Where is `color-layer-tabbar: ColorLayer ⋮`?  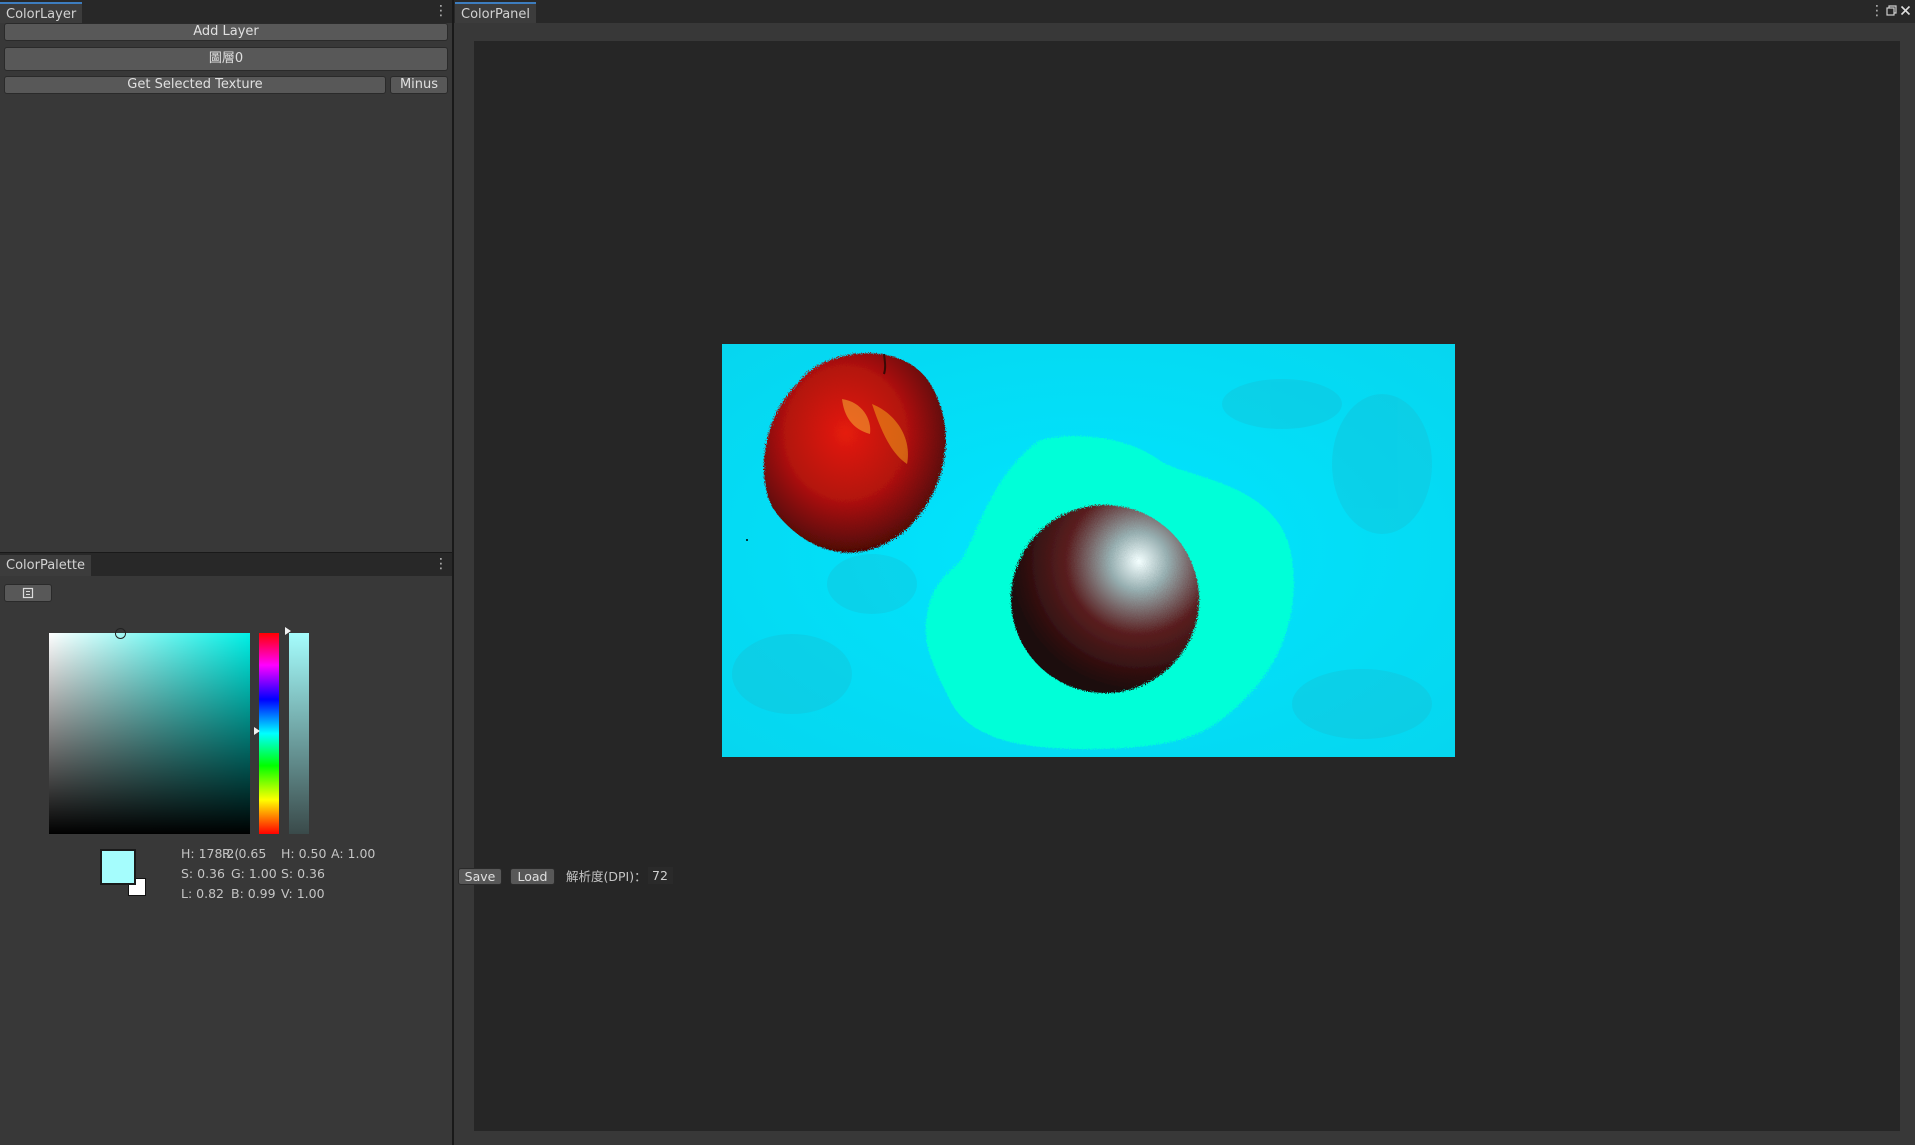 color-layer-tabbar: ColorLayer ⋮ is located at coordinates (226, 11).